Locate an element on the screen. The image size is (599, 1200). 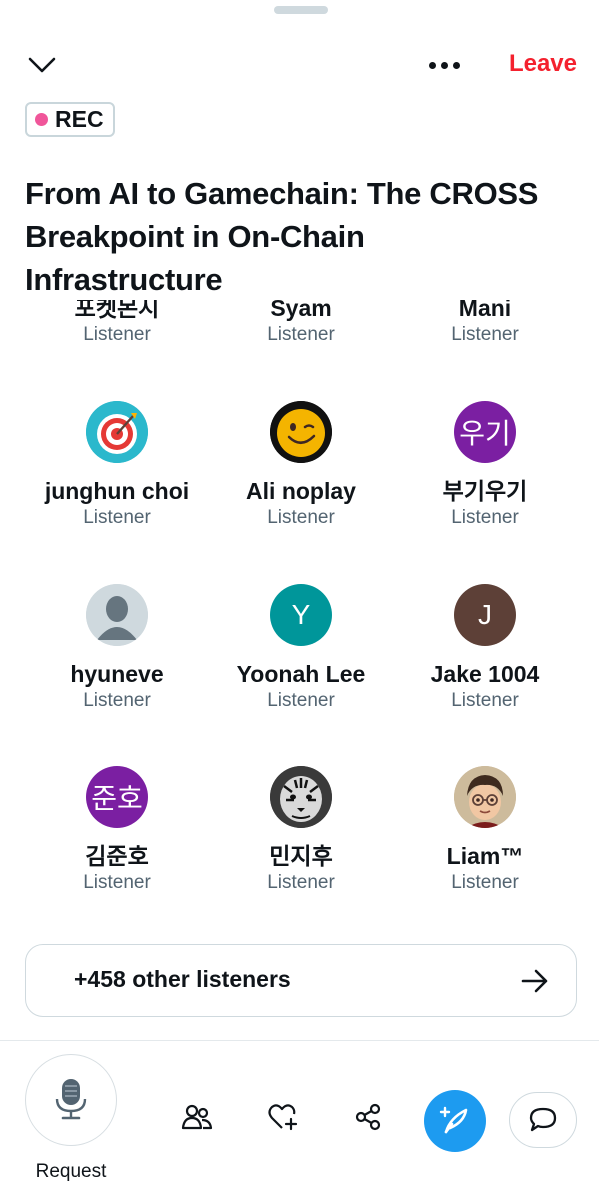
cartoon-boy-photo-icon is located at coordinates (485, 797).